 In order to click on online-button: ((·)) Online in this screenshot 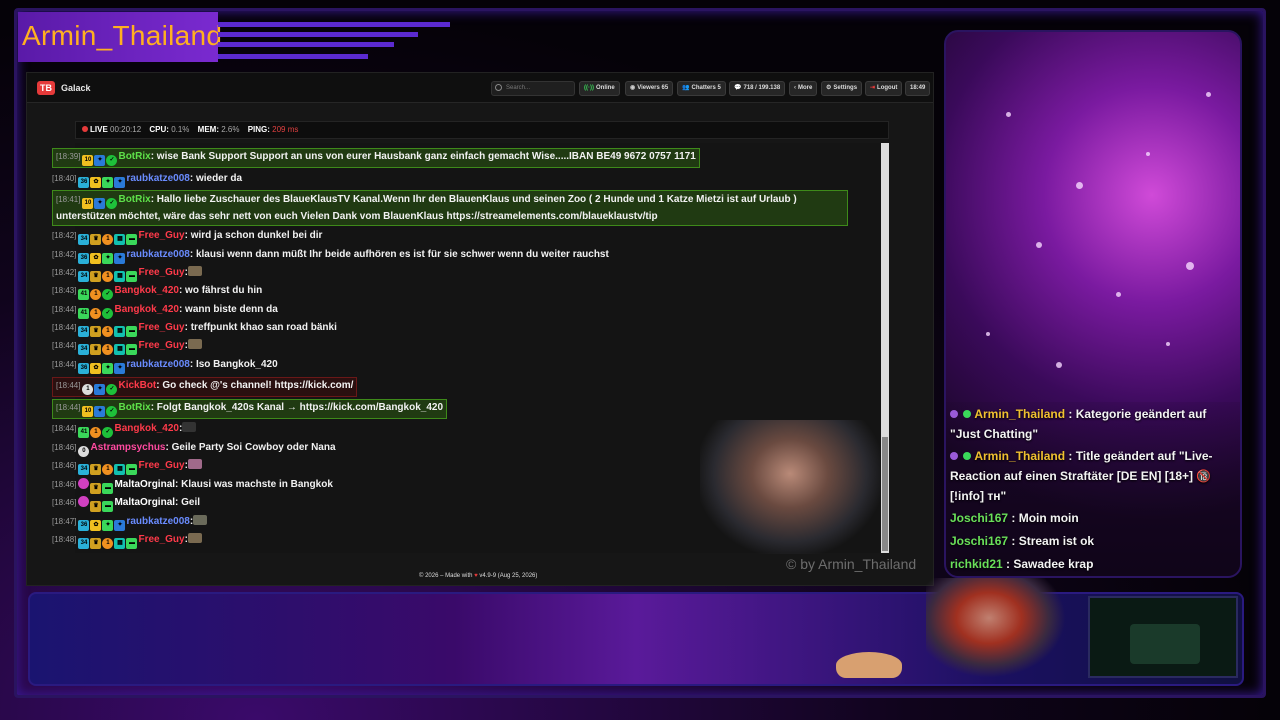, I will do `click(599, 88)`.